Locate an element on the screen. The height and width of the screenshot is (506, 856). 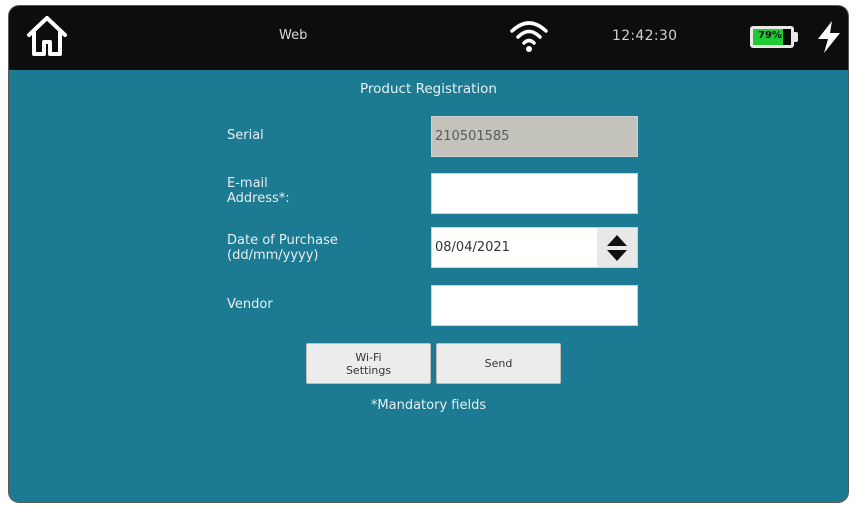
battery-icon: 79% is located at coordinates (772, 37).